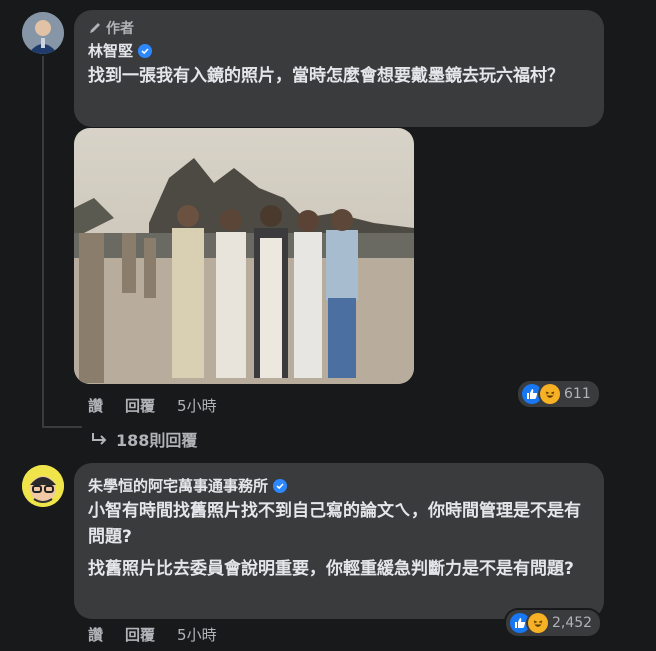 The width and height of the screenshot is (656, 651). I want to click on avatar-author, so click(43, 33).